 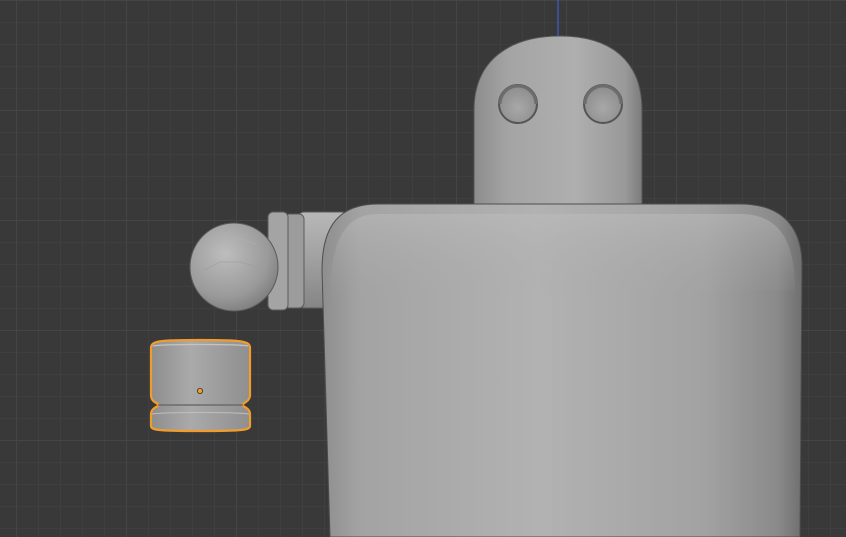 I want to click on robot-eye-left, so click(x=518, y=104).